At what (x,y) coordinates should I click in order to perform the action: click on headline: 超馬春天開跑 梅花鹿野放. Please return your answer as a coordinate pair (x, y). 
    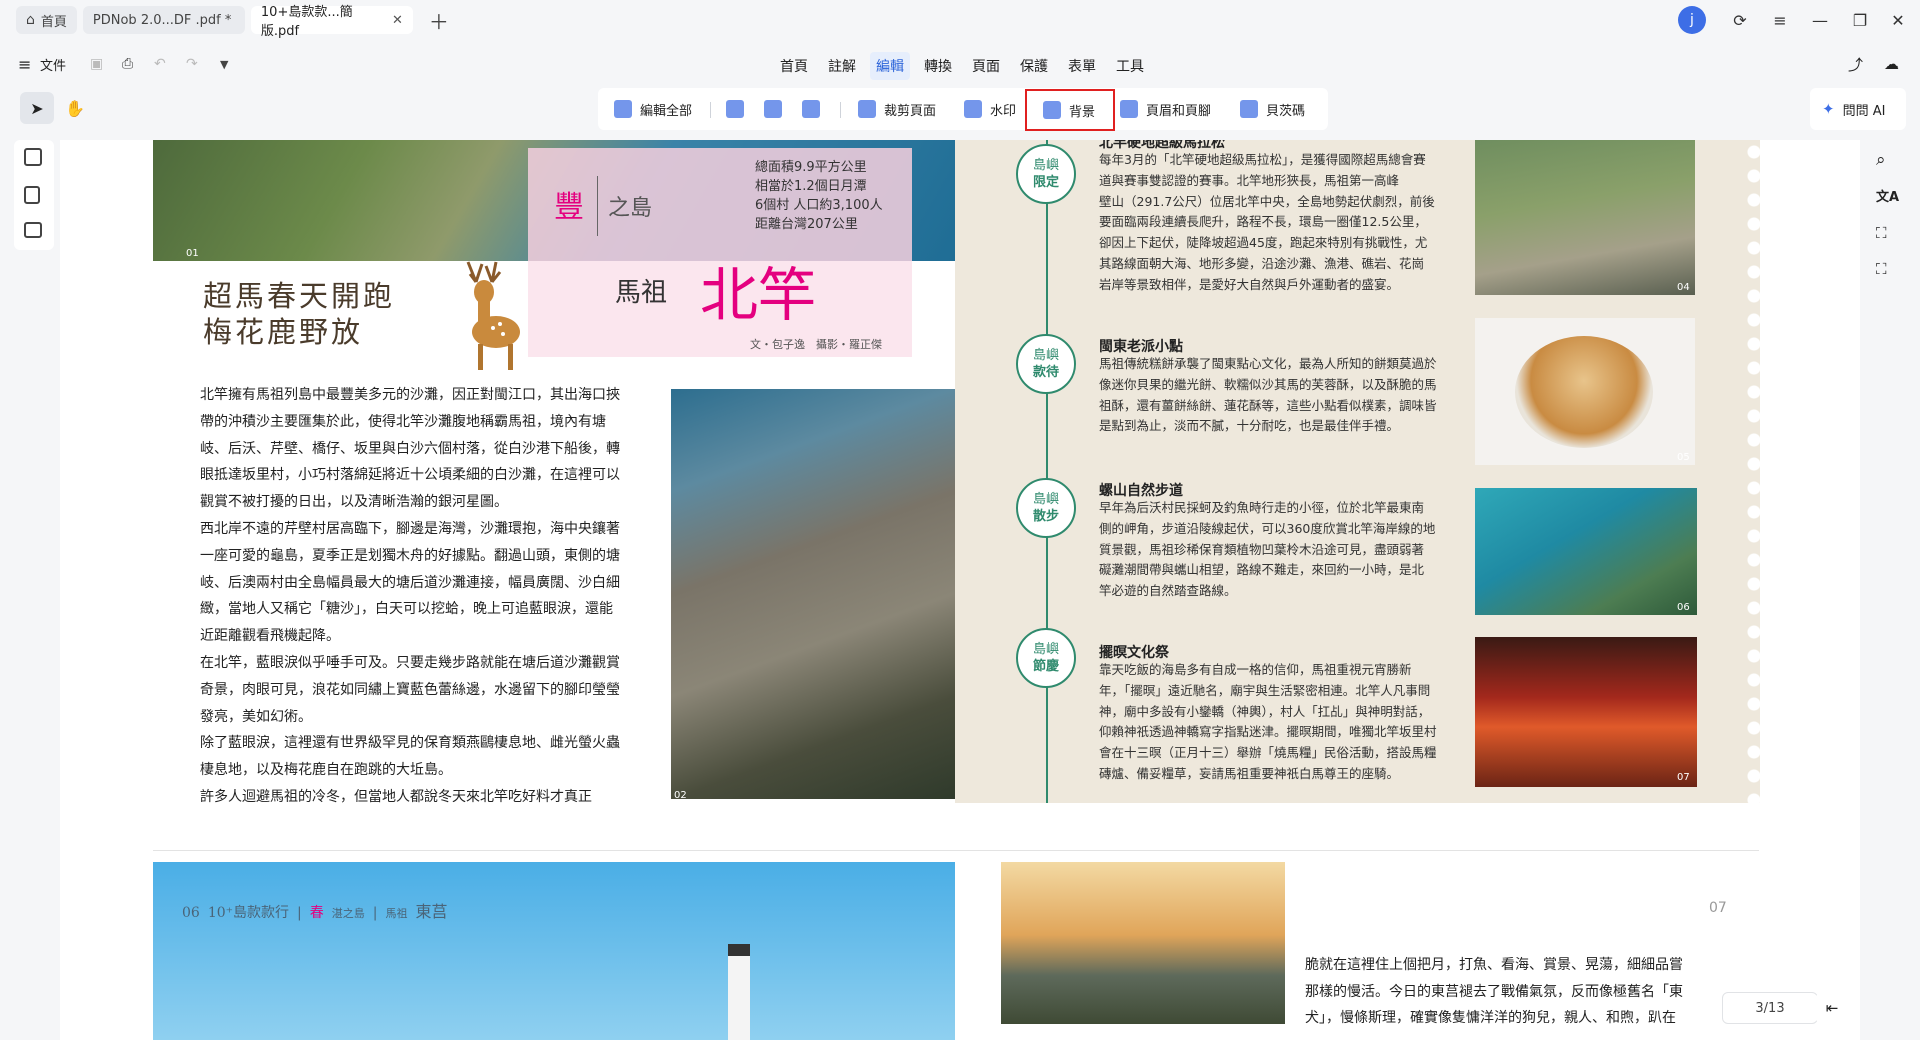
    Looking at the image, I should click on (299, 314).